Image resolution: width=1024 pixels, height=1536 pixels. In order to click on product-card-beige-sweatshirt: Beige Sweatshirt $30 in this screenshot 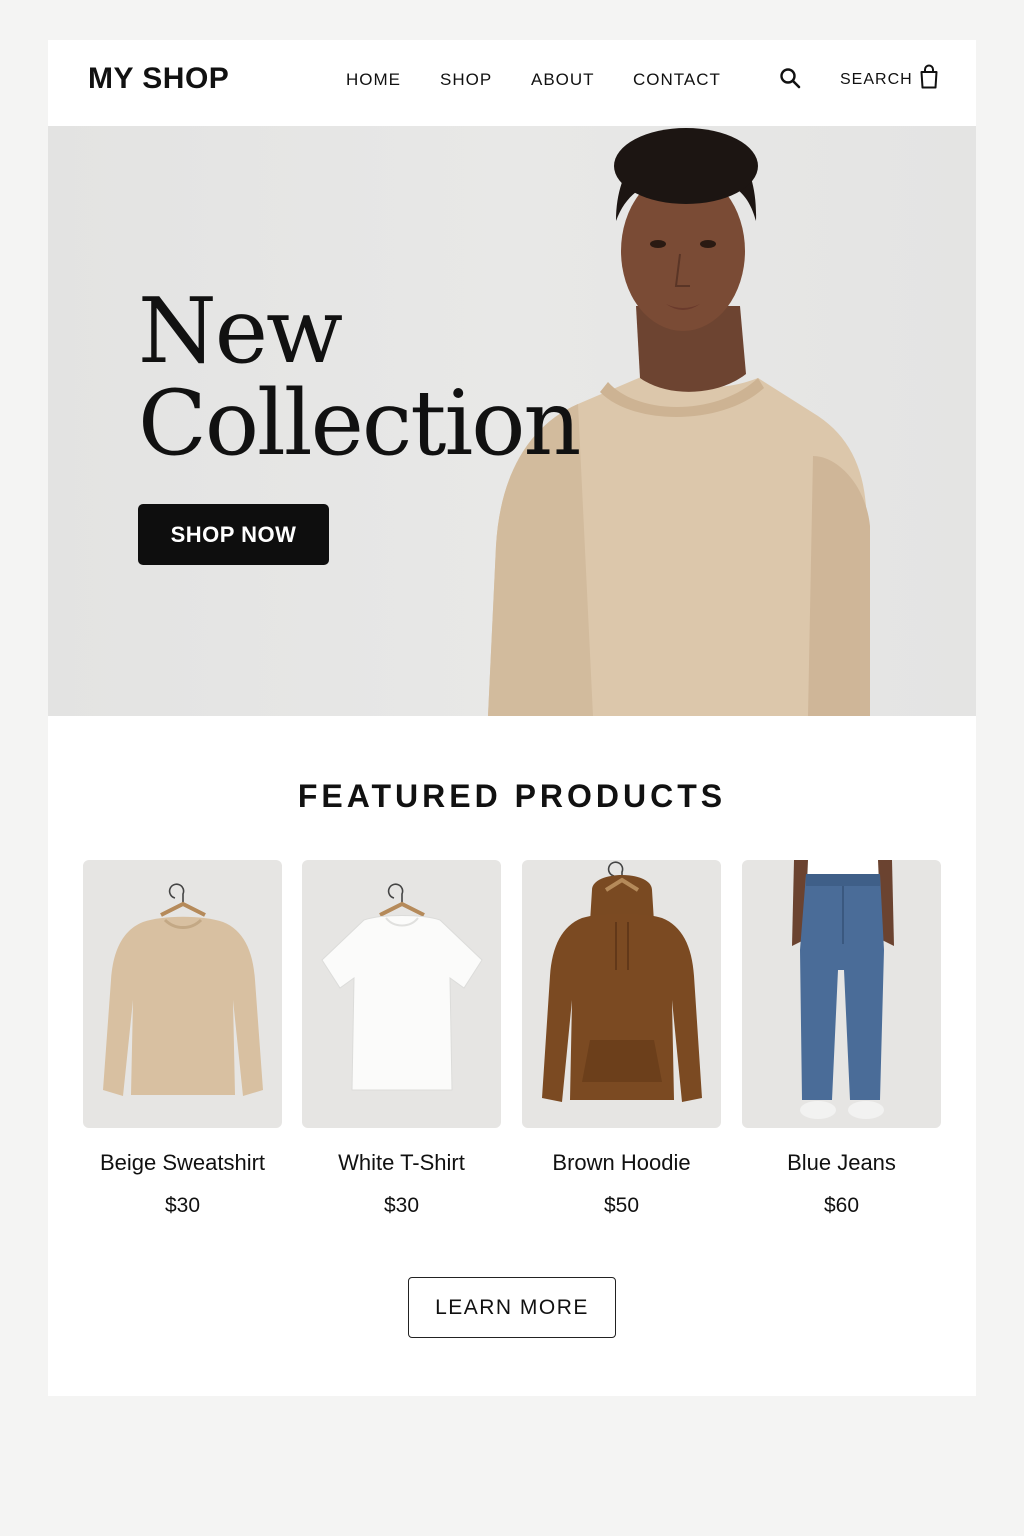, I will do `click(182, 1039)`.